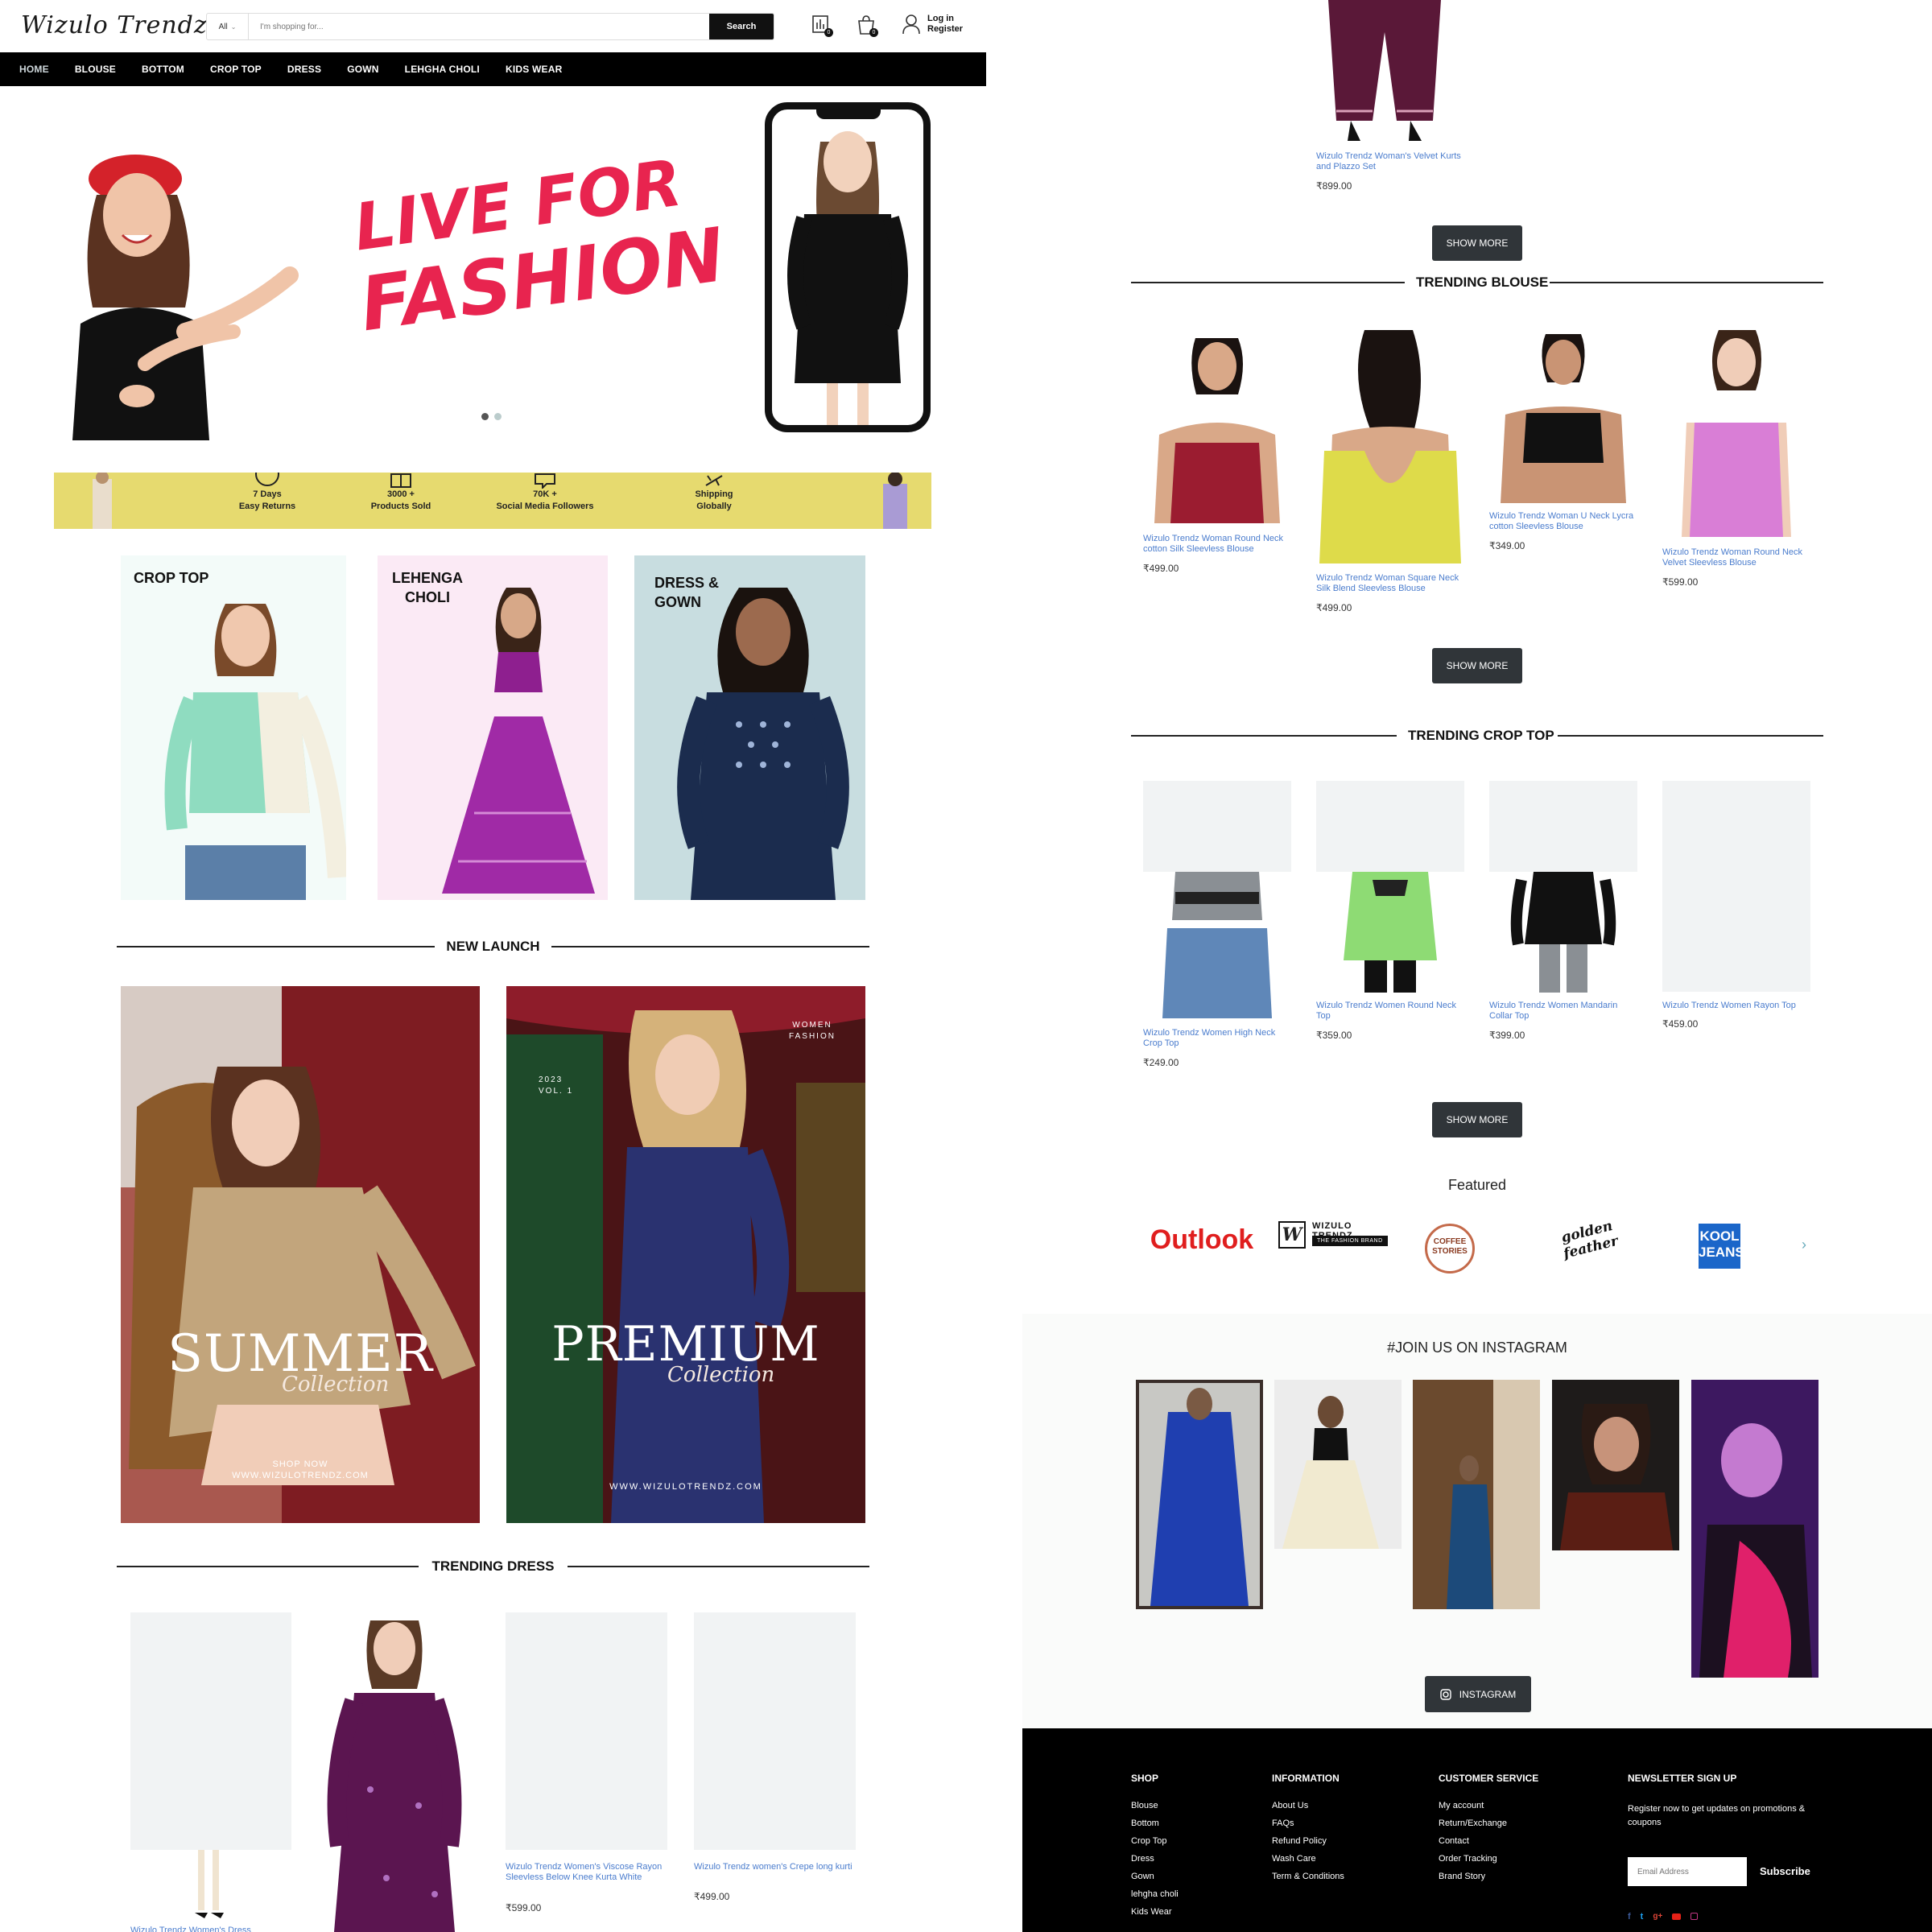 This screenshot has width=1932, height=1932. Describe the element at coordinates (34, 69) in the screenshot. I see `nav-home: HOME` at that location.